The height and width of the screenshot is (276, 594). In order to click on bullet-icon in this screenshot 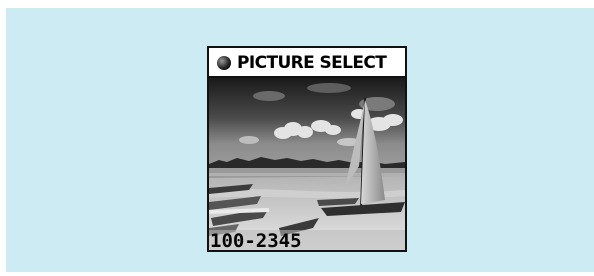, I will do `click(224, 63)`.